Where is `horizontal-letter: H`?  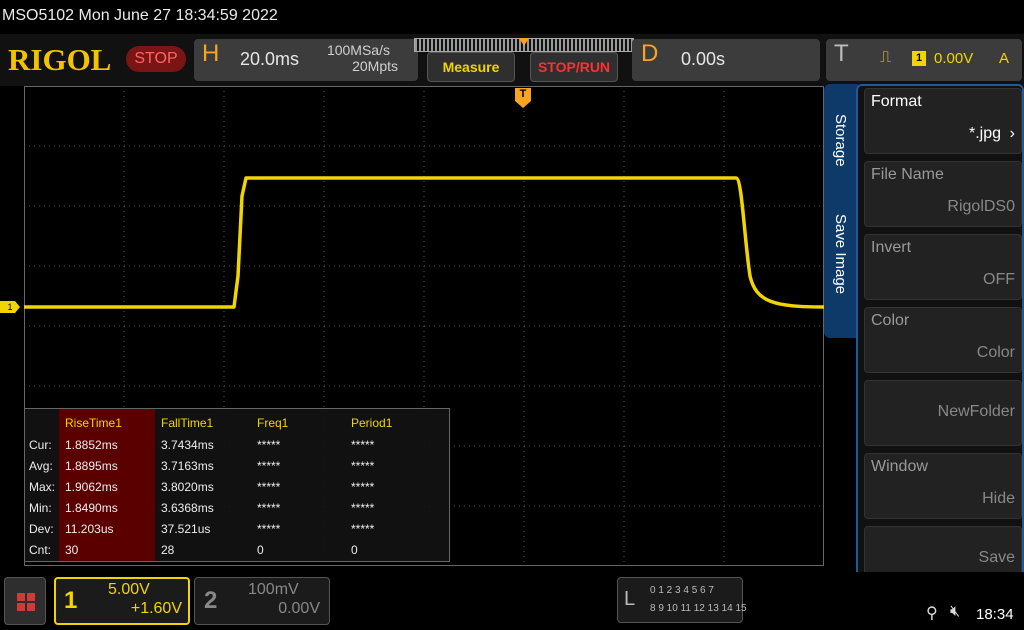 horizontal-letter: H is located at coordinates (211, 53).